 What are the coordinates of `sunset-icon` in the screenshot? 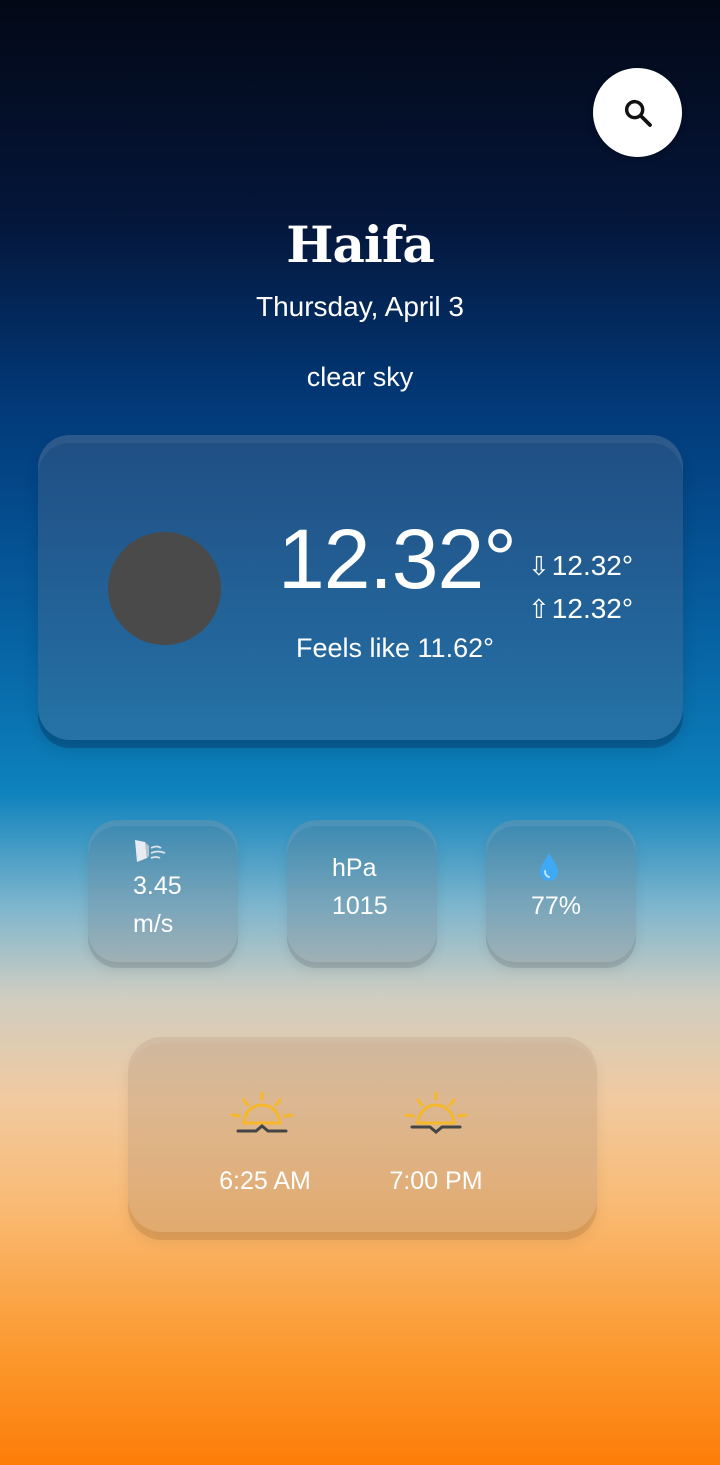 It's located at (436, 1112).